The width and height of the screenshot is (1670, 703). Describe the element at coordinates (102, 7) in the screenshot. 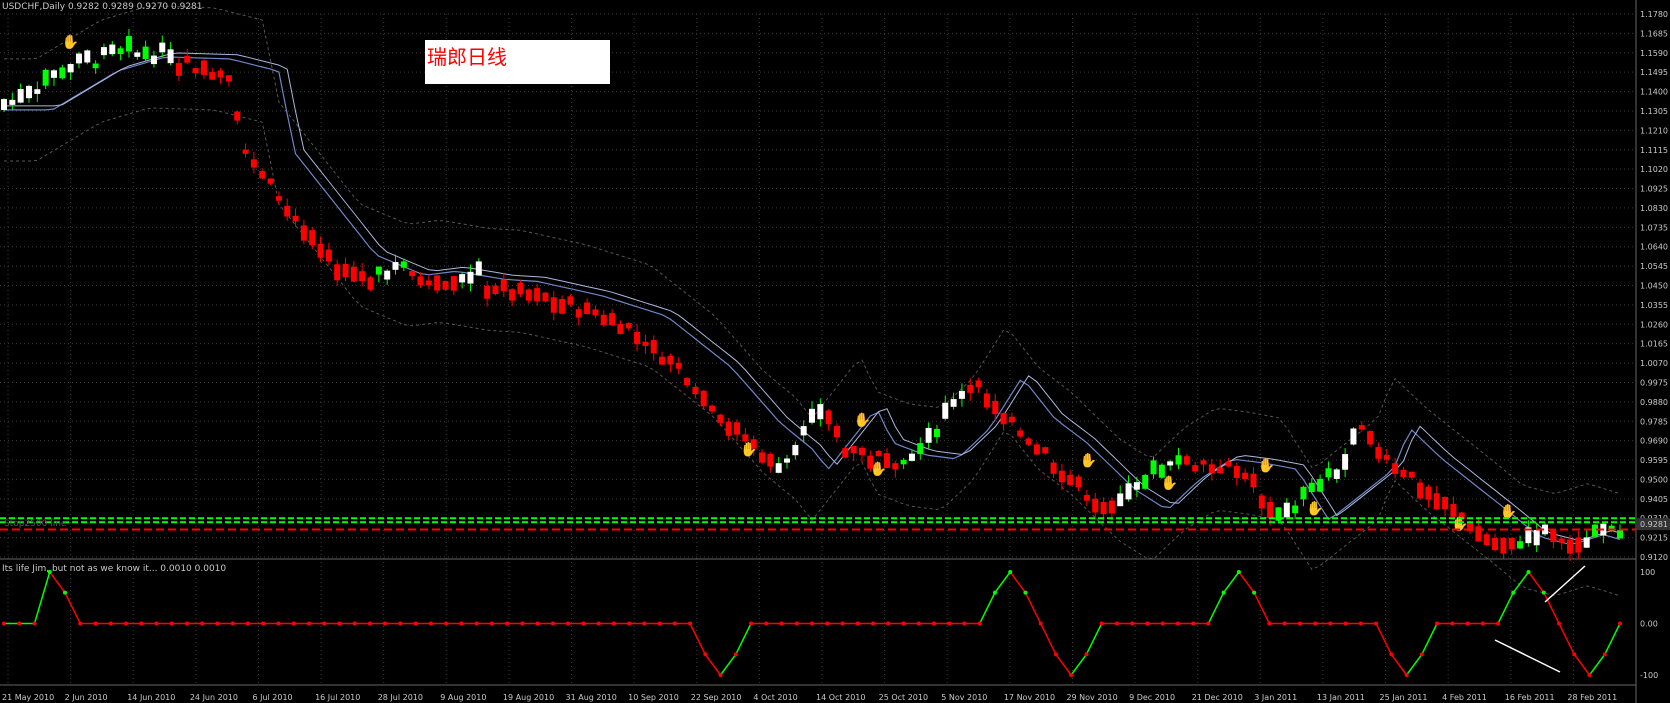

I see `chart-title: USDCHF,Daily 0.9282 0.9289 0.9270 0.9281` at that location.